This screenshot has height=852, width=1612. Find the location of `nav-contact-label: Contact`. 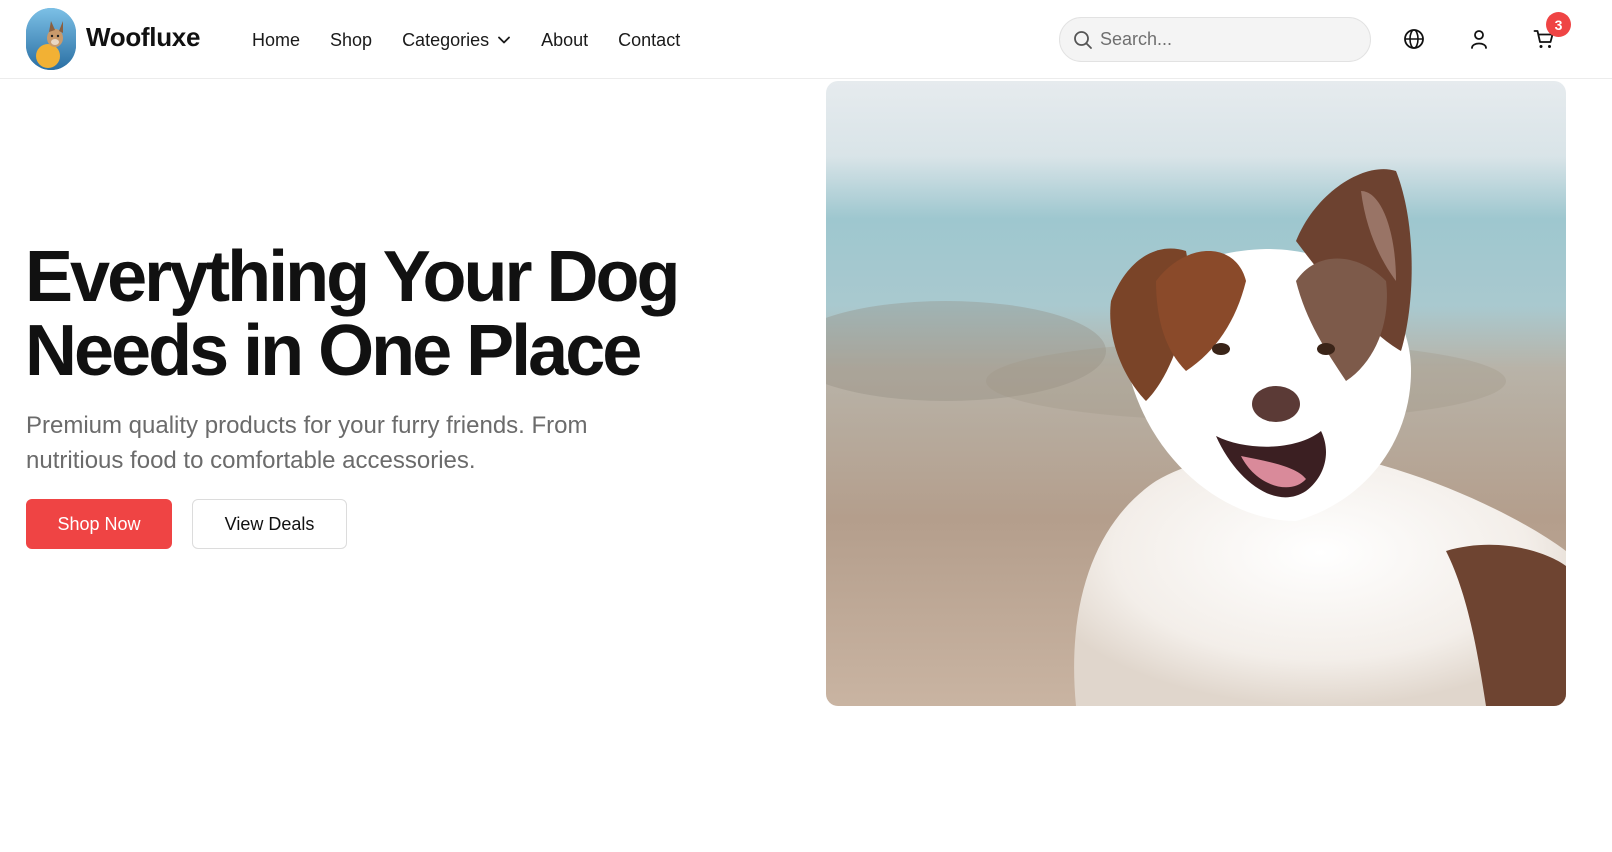

nav-contact-label: Contact is located at coordinates (649, 39).